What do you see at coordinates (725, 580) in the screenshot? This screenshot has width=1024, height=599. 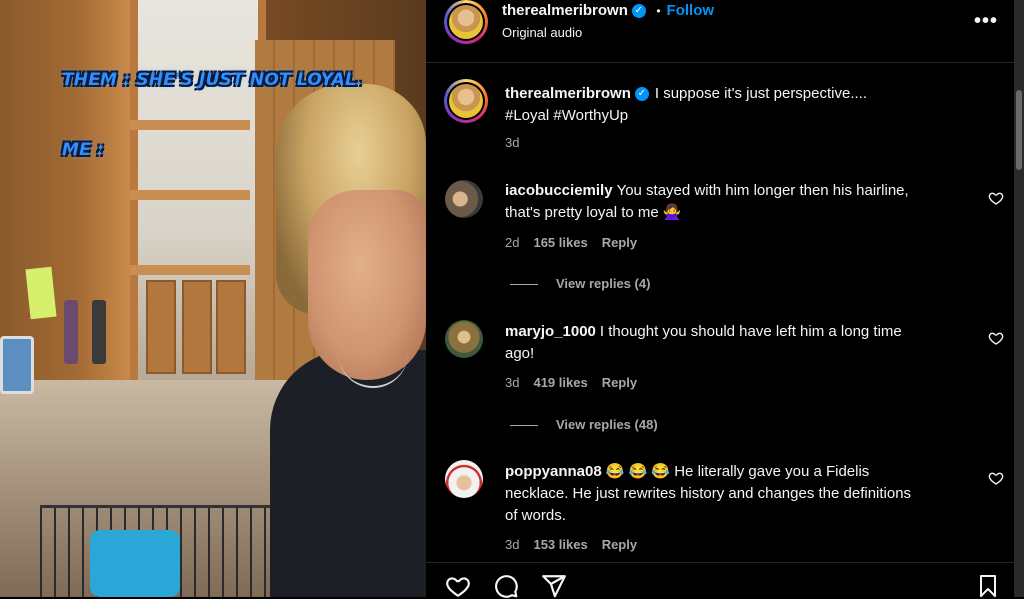 I see `post-actions` at bounding box center [725, 580].